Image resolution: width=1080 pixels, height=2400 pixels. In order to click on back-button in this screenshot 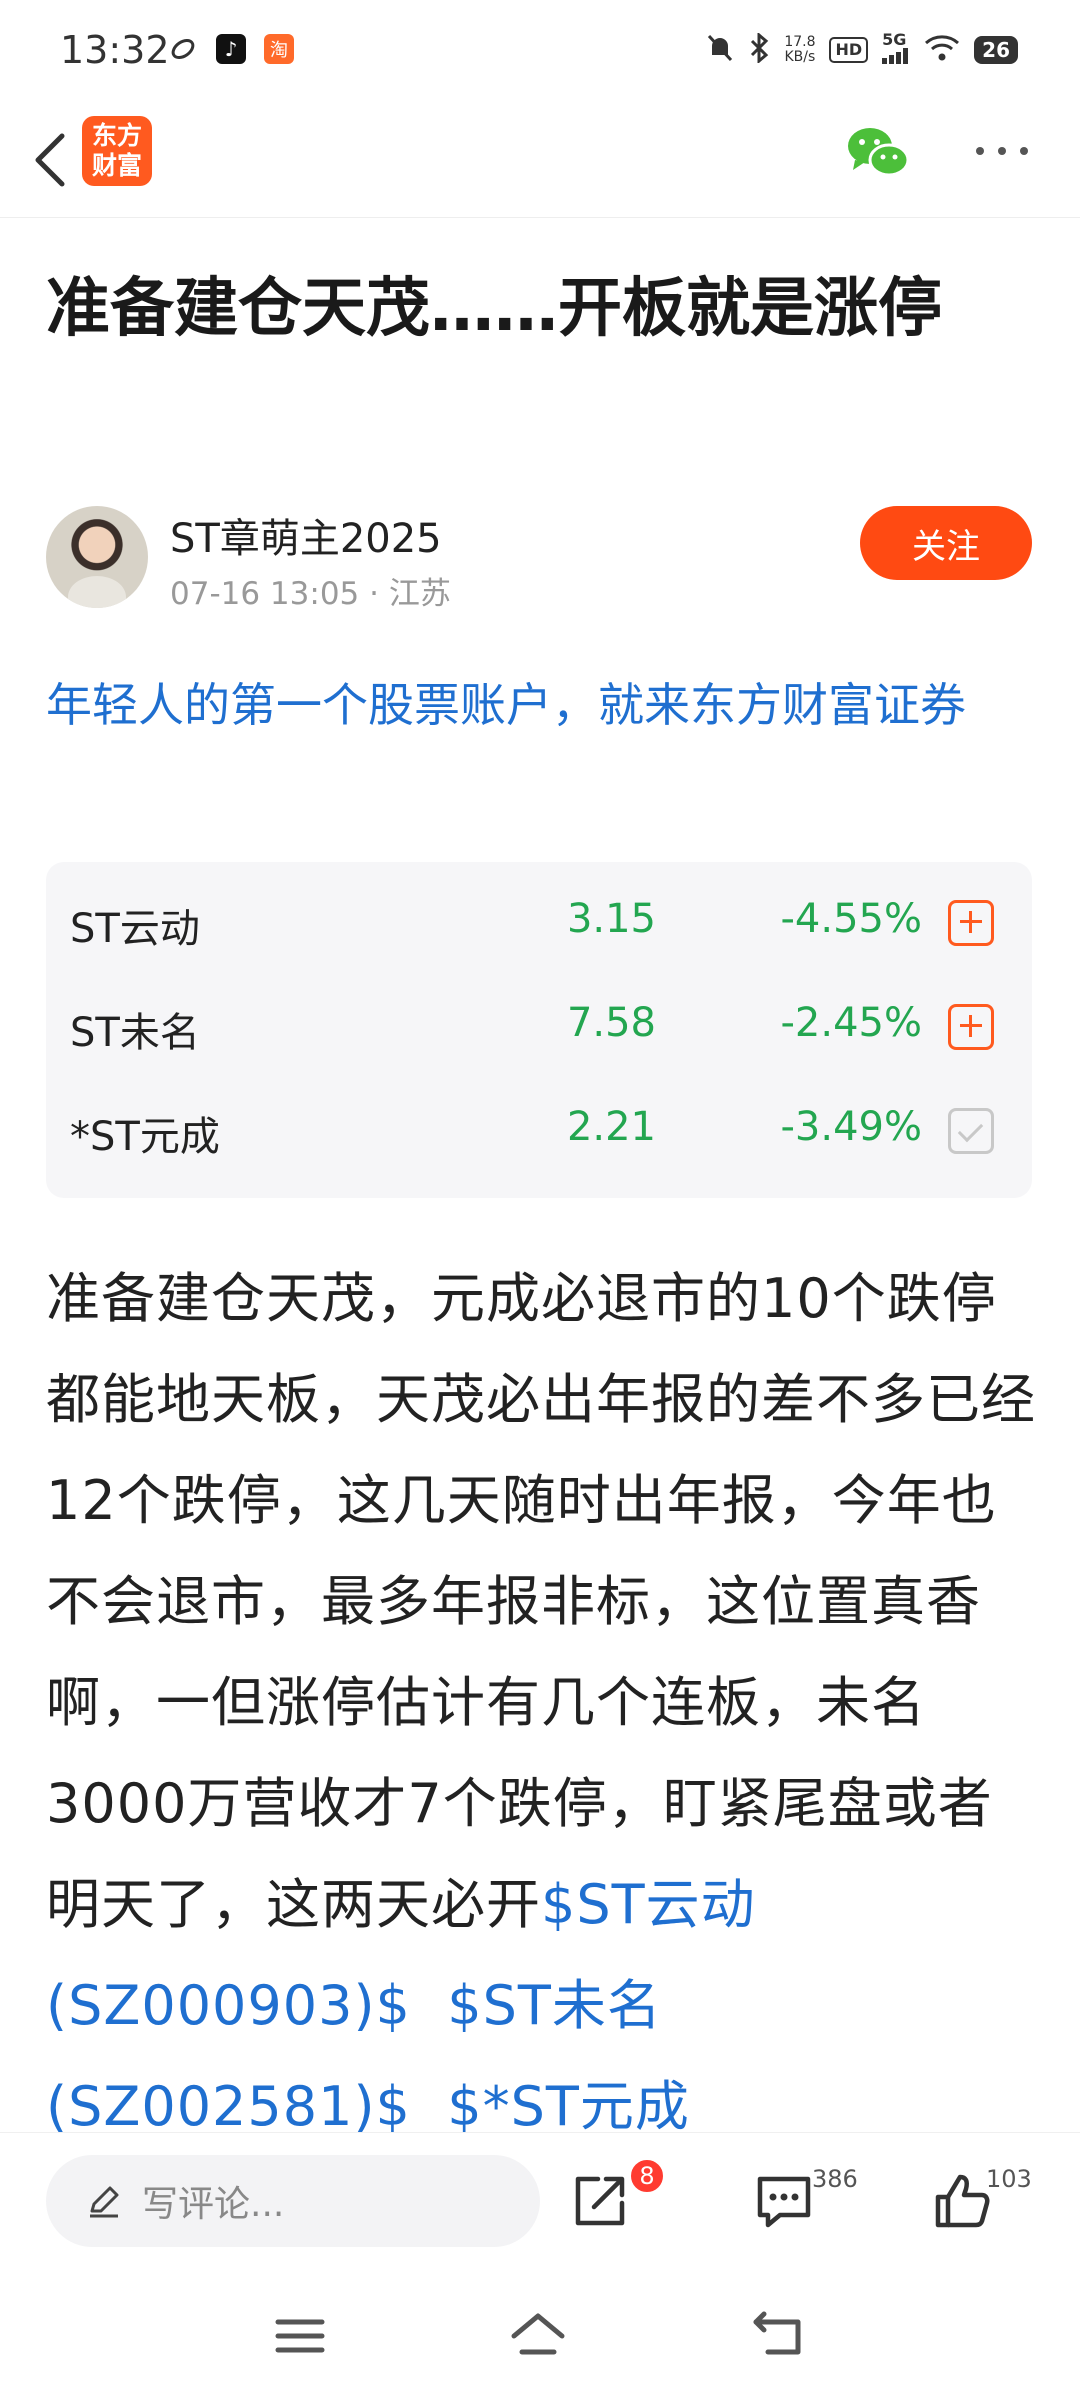, I will do `click(50, 160)`.